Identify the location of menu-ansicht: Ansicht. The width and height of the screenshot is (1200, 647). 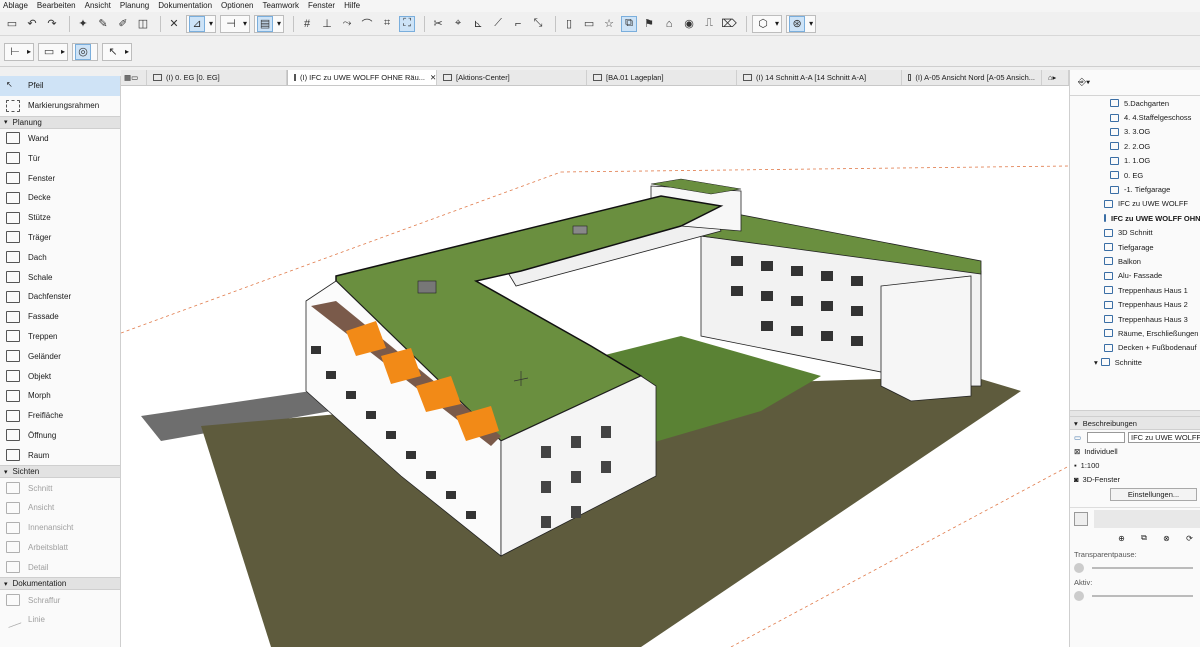
(98, 6).